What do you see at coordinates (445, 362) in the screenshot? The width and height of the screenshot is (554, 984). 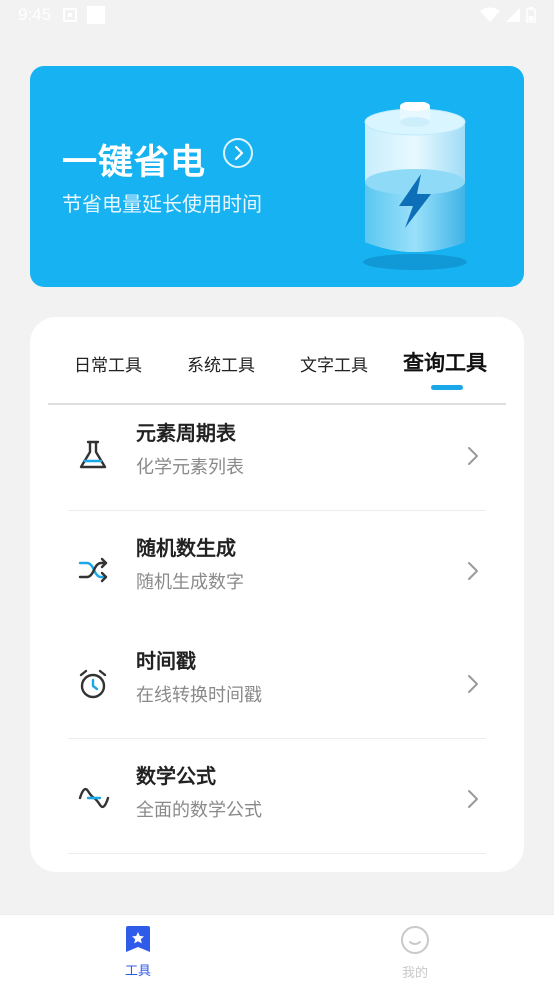 I see `tab-query-tools: 查询工具` at bounding box center [445, 362].